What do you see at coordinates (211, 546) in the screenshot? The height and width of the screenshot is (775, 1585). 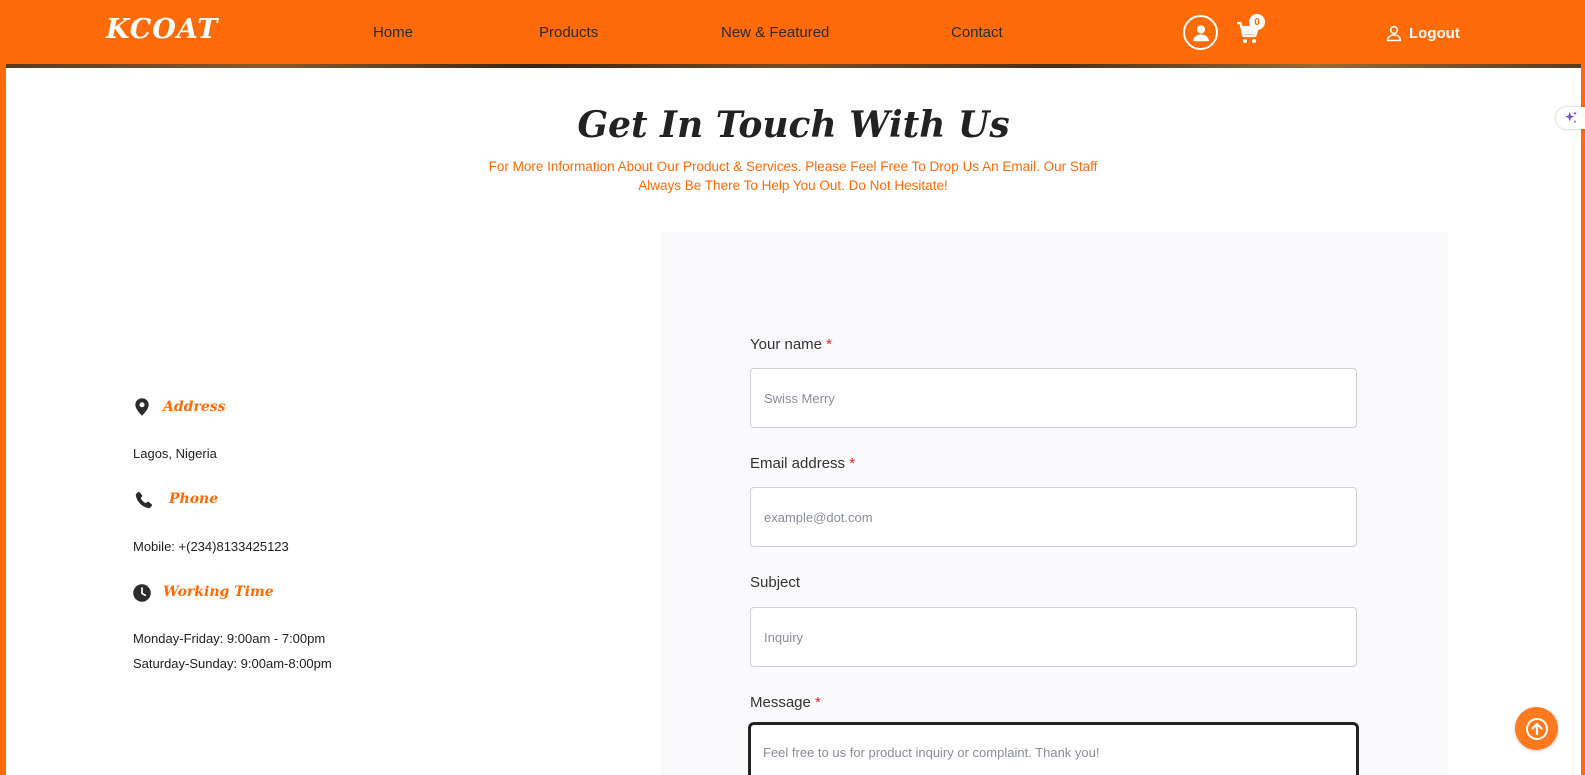 I see `phone-value: Mobile: +(234)8133425123` at bounding box center [211, 546].